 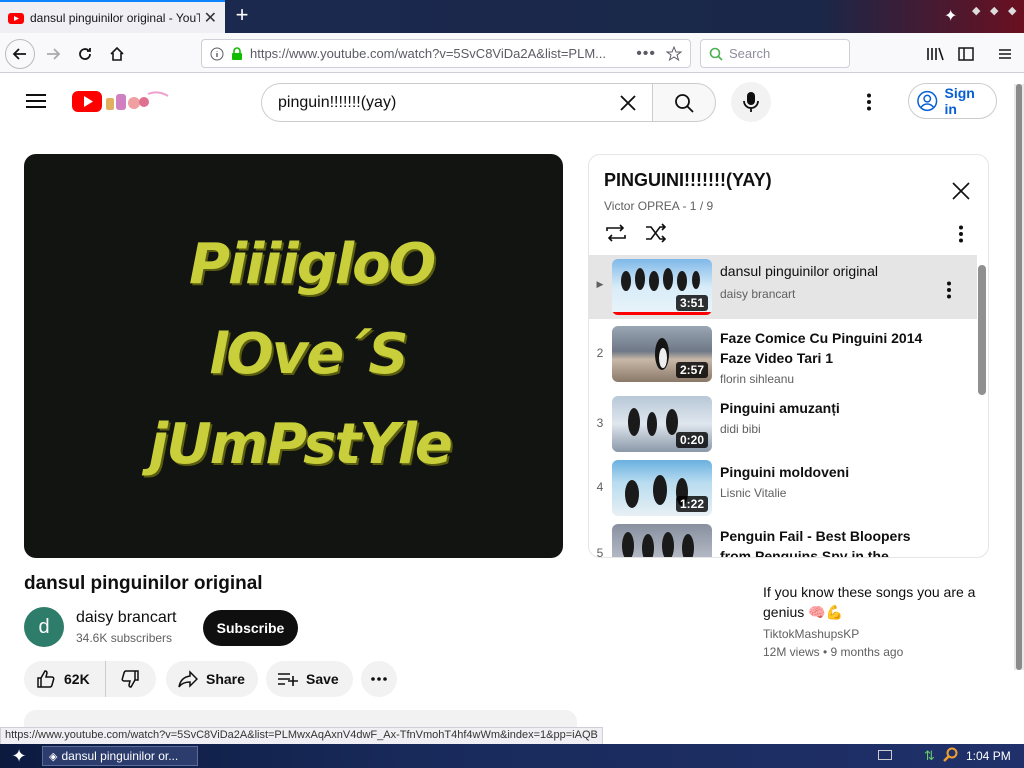 I want to click on lock-icon, so click(x=237, y=53).